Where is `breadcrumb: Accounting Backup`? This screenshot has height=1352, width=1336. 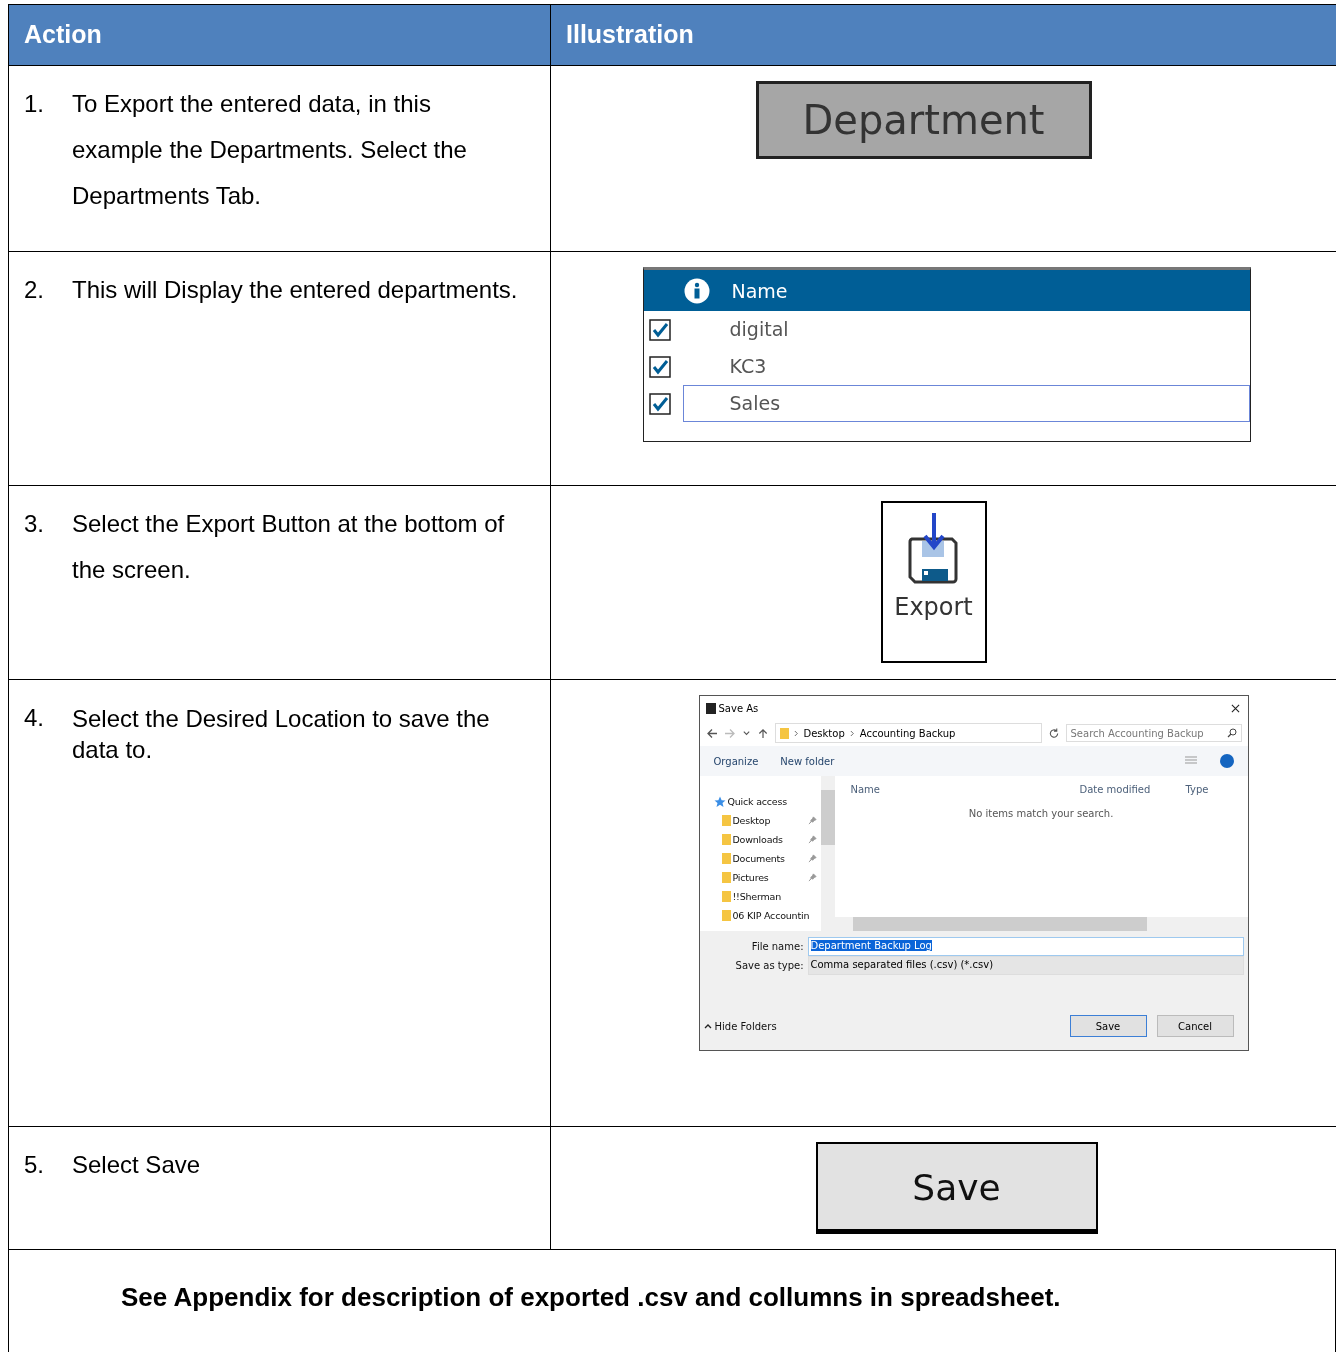 breadcrumb: Accounting Backup is located at coordinates (907, 733).